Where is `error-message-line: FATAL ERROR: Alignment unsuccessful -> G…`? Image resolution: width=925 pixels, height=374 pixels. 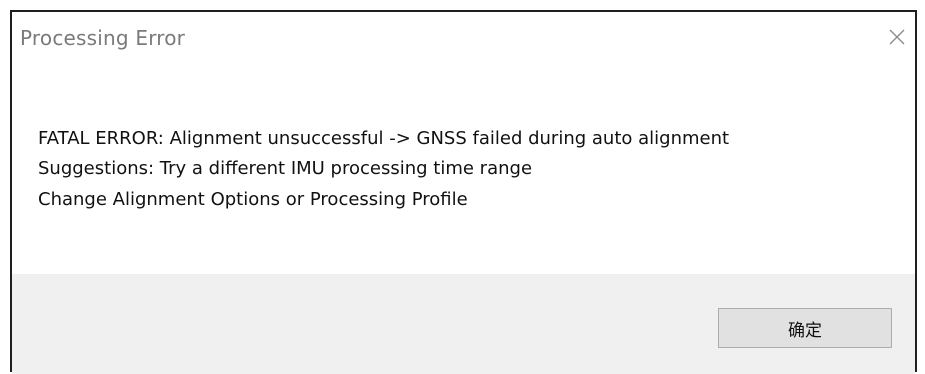 error-message-line: FATAL ERROR: Alignment unsuccessful -> G… is located at coordinates (384, 138).